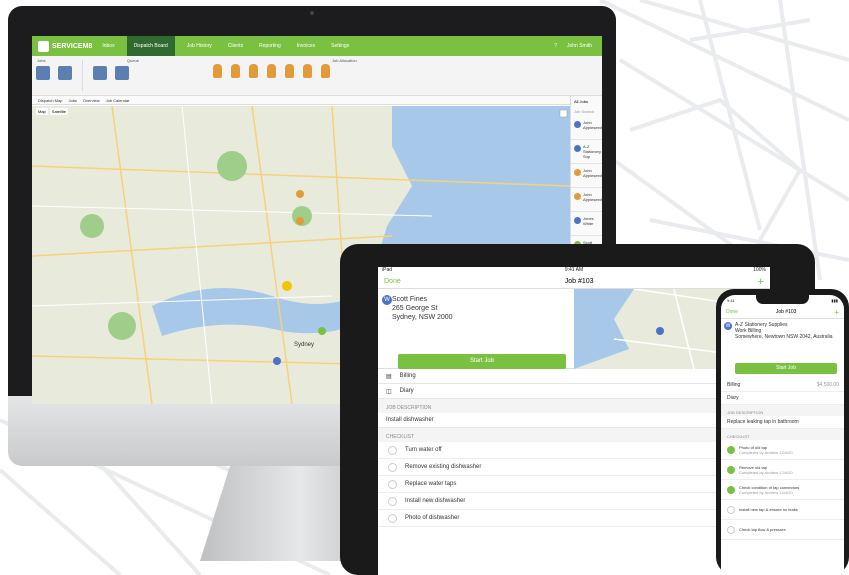 This screenshot has width=849, height=575. Describe the element at coordinates (422, 317) in the screenshot. I see `address-line2: Sydney, NSW 2000` at that location.